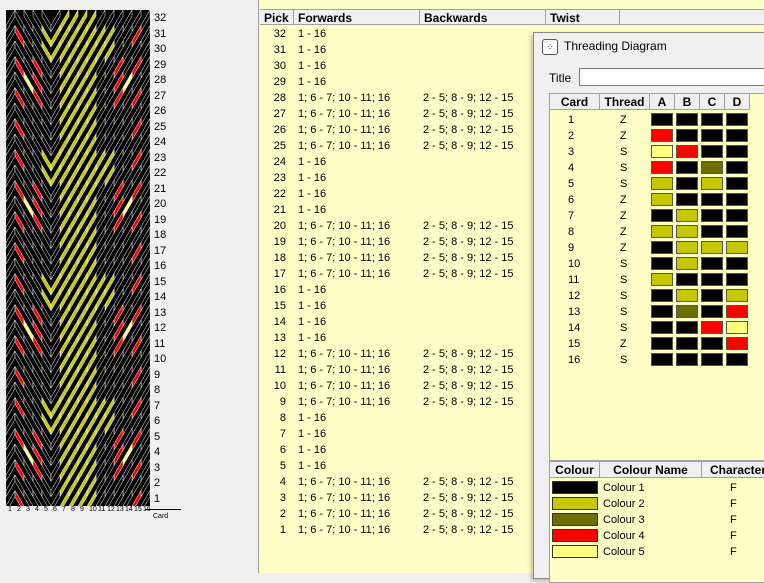  What do you see at coordinates (671, 77) in the screenshot?
I see `title-input` at bounding box center [671, 77].